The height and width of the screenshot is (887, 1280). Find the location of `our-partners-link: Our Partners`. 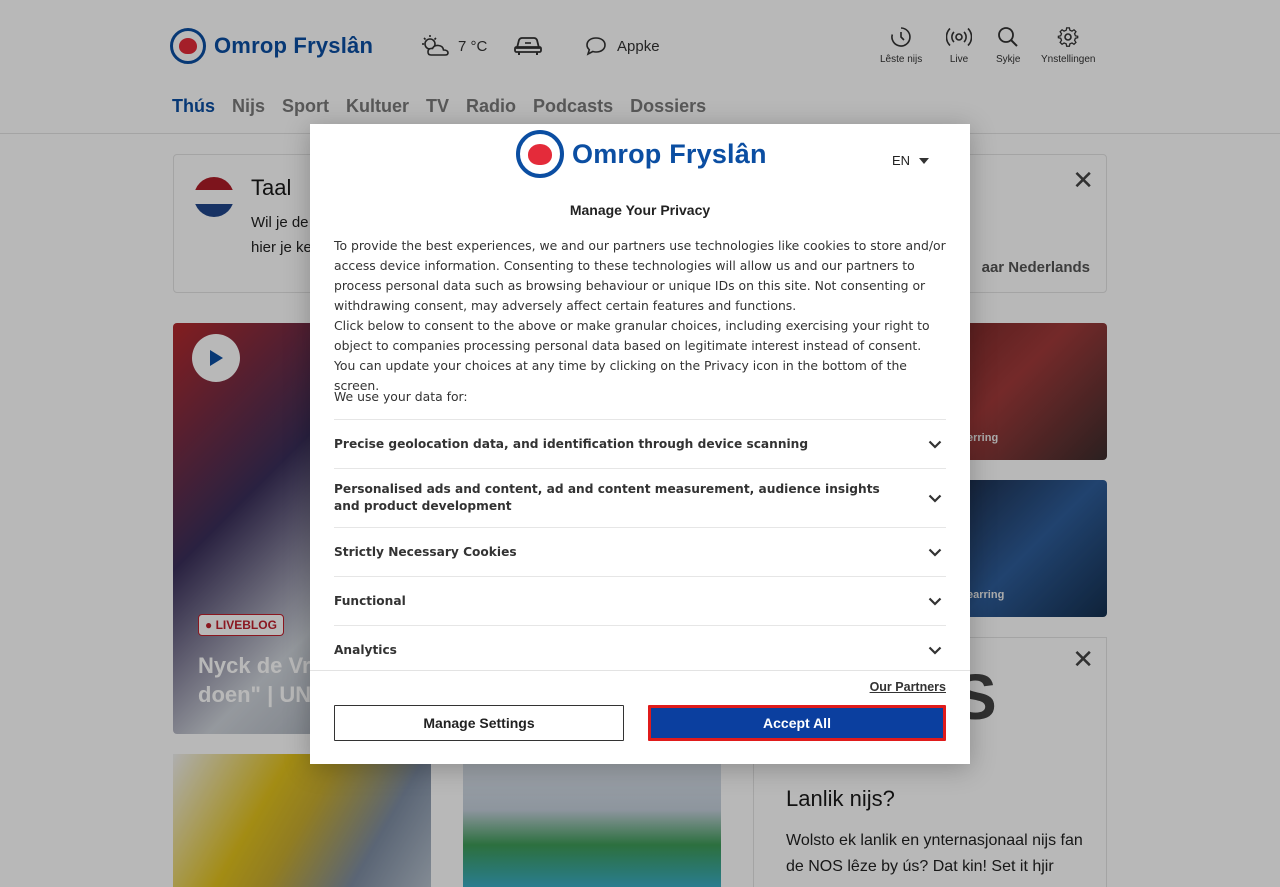

our-partners-link: Our Partners is located at coordinates (908, 687).